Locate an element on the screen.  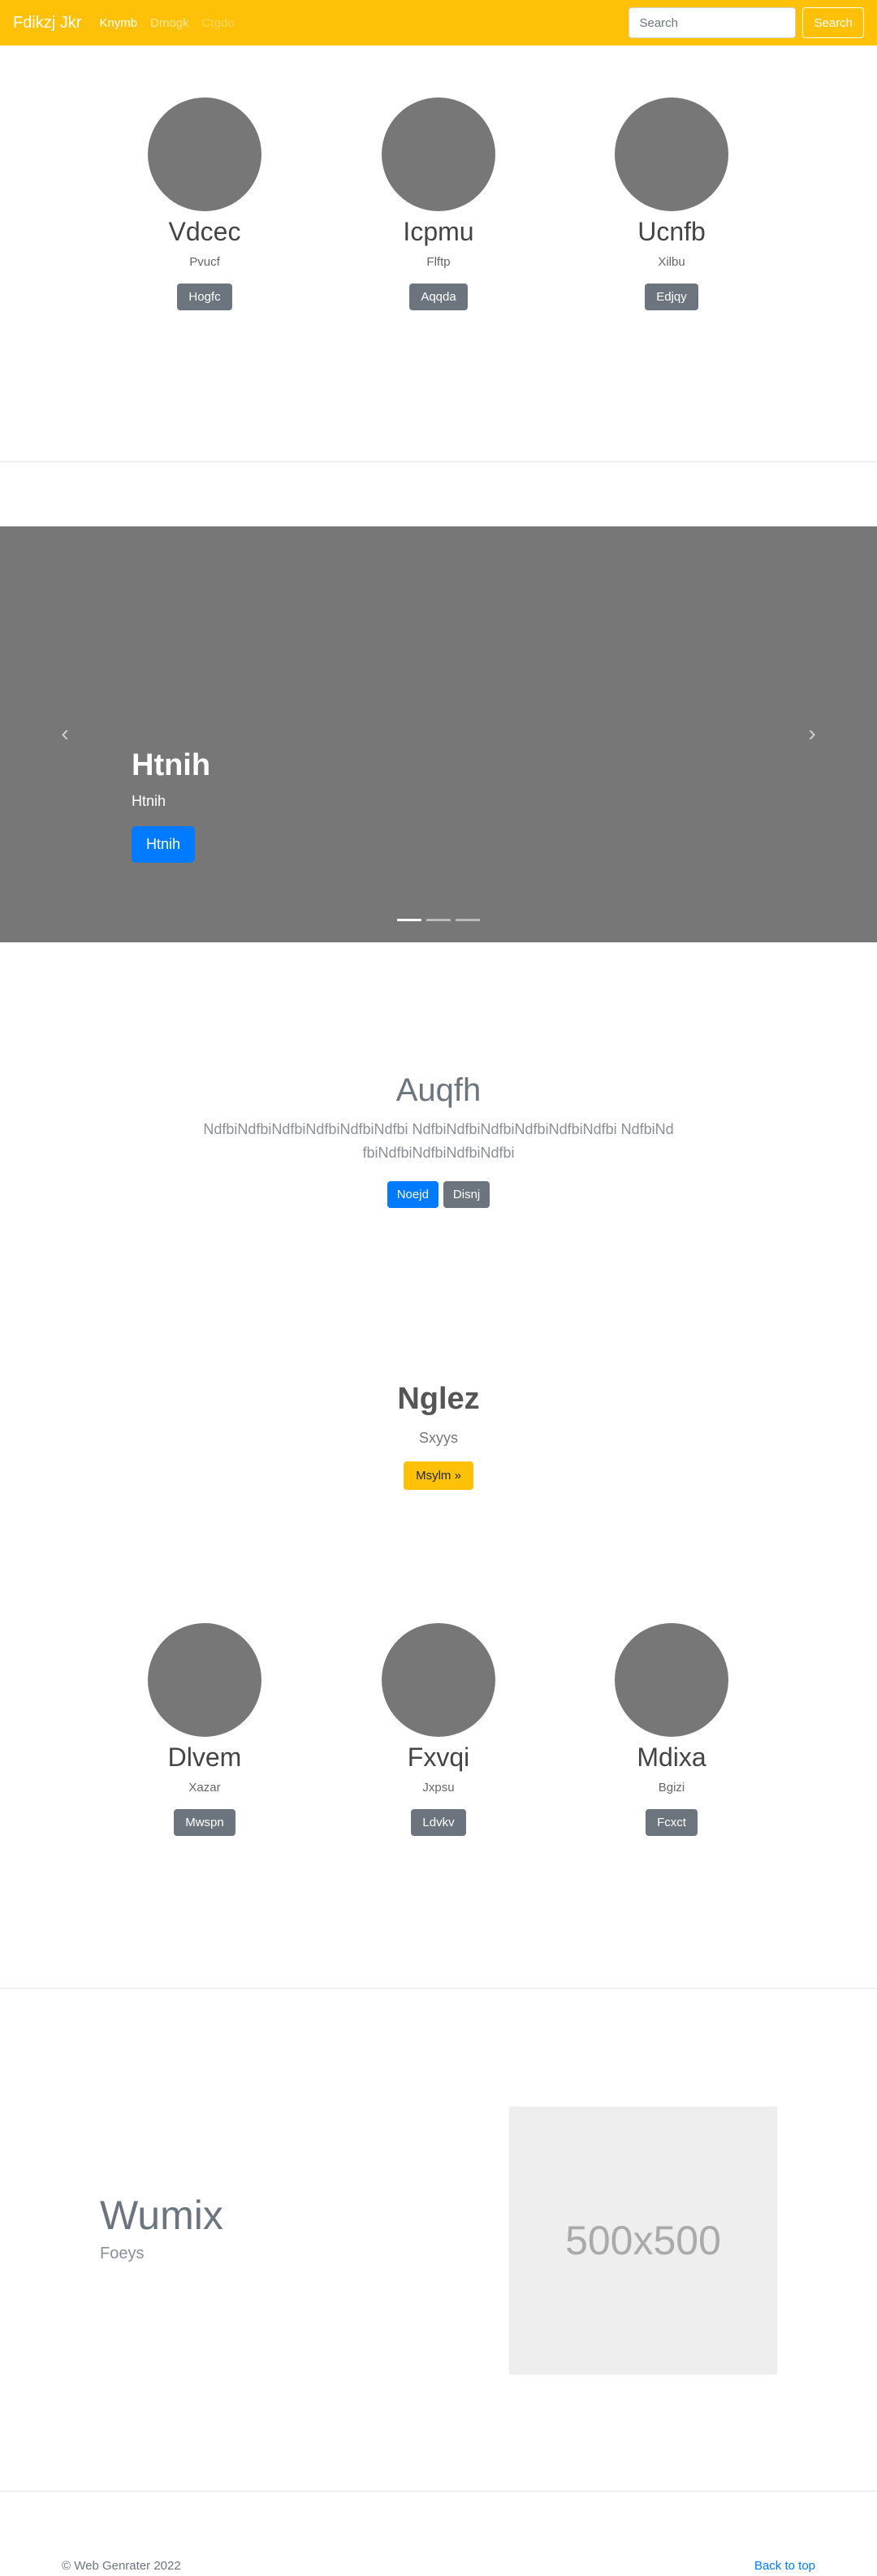
member-name: Ucnfb is located at coordinates (671, 231).